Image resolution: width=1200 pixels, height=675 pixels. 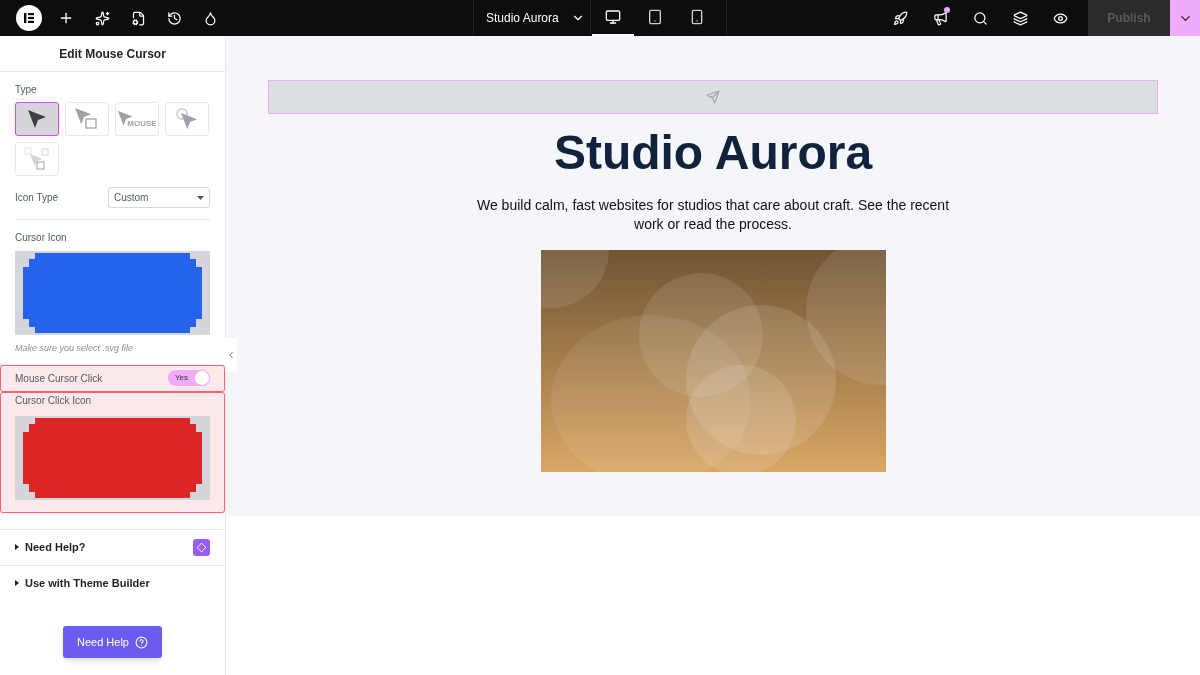 I want to click on desktop-icon, so click(x=613, y=17).